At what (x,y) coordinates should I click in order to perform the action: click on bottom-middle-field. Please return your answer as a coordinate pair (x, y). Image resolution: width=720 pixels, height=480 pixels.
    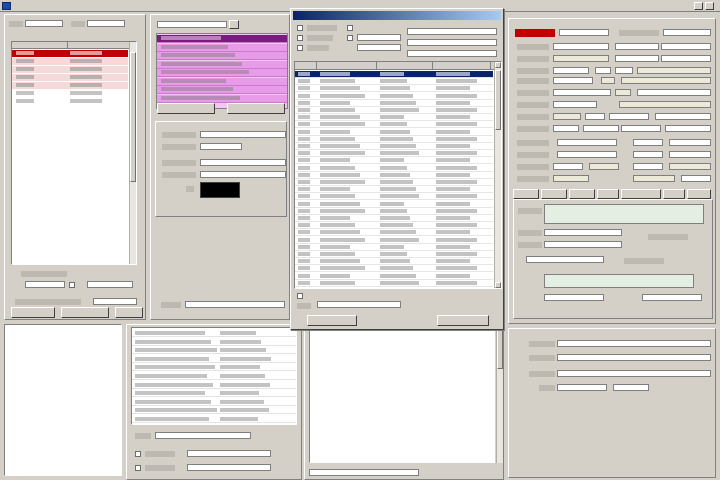
    Looking at the image, I should click on (203, 435).